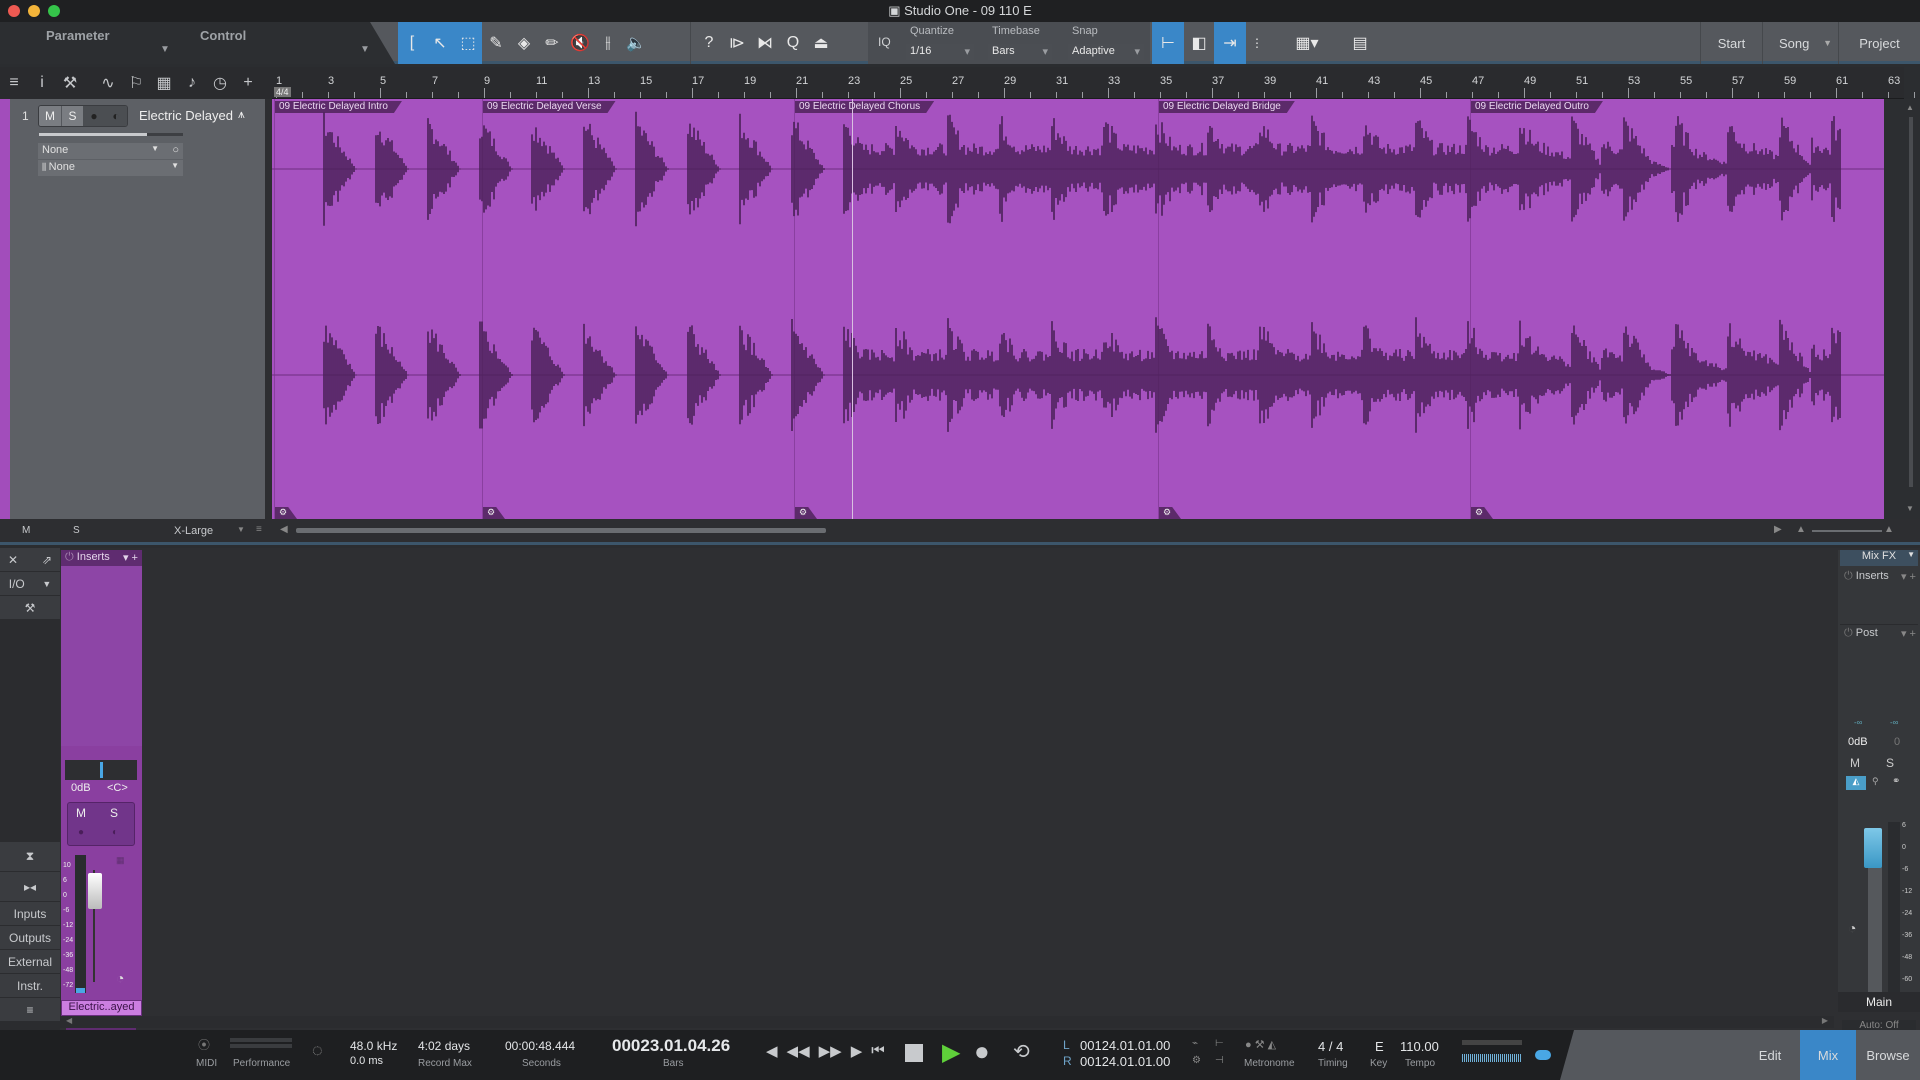  What do you see at coordinates (110, 168) in the screenshot?
I see `track-output-select: ⫼ None ▼` at bounding box center [110, 168].